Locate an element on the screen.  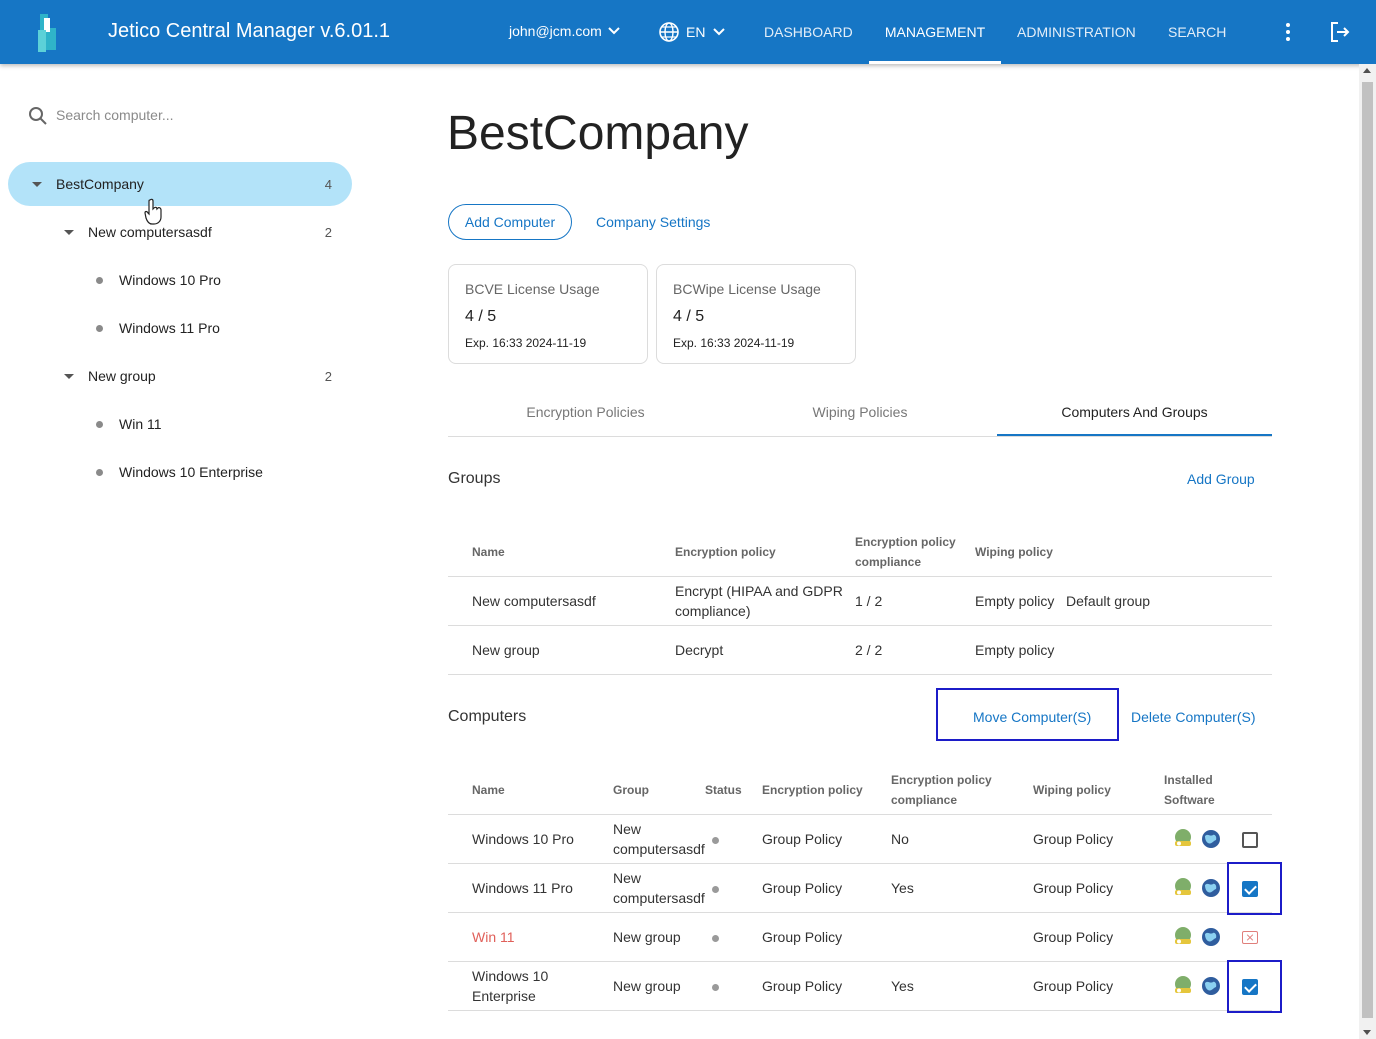
company-settings-link: Company Settings is located at coordinates (653, 222).